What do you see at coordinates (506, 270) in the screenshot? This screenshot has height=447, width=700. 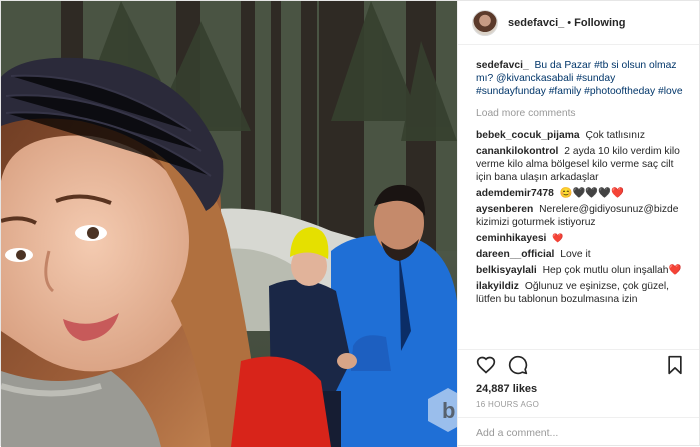 I see `comment-username: belkisyaylali` at bounding box center [506, 270].